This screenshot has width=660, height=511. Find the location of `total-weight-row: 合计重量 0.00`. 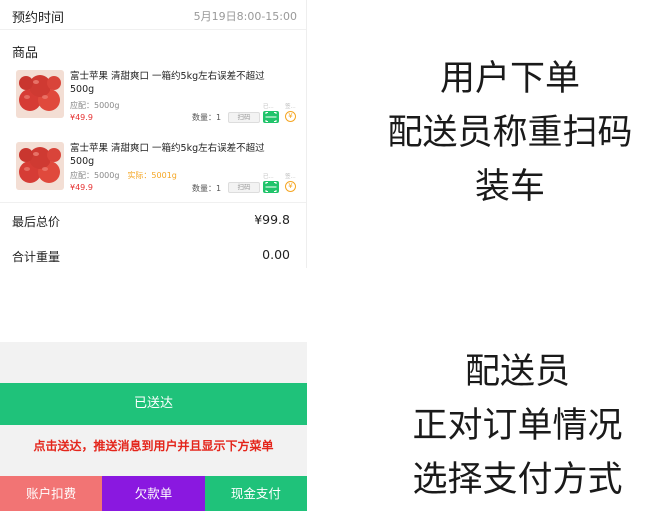

total-weight-row: 合计重量 0.00 is located at coordinates (153, 253).